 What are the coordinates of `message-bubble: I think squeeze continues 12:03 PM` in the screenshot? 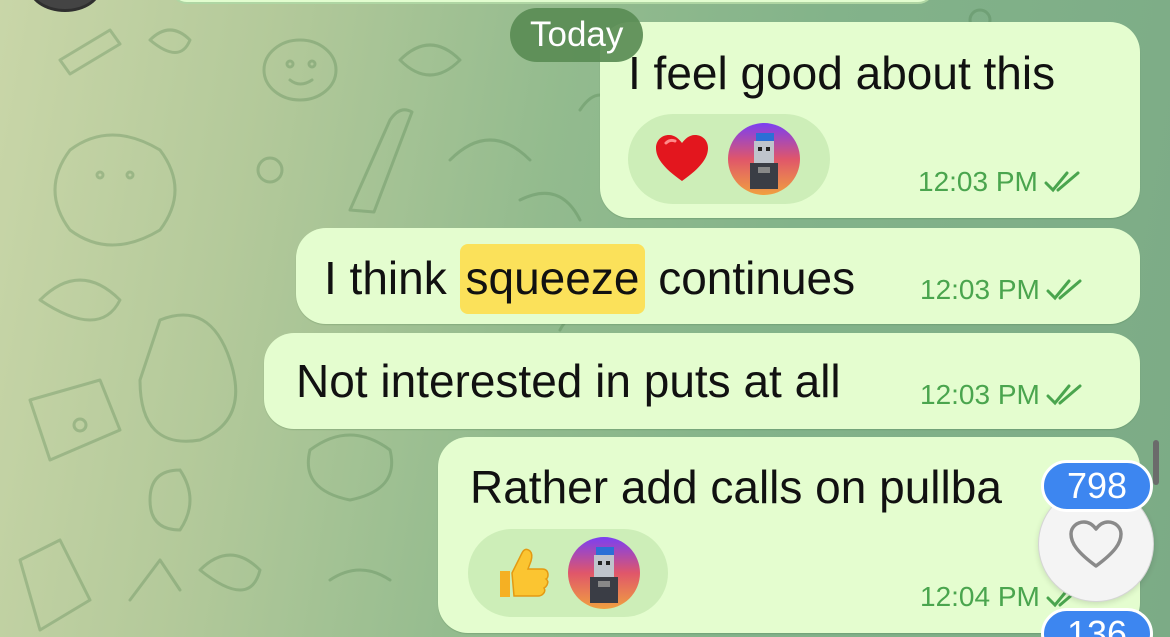 It's located at (718, 276).